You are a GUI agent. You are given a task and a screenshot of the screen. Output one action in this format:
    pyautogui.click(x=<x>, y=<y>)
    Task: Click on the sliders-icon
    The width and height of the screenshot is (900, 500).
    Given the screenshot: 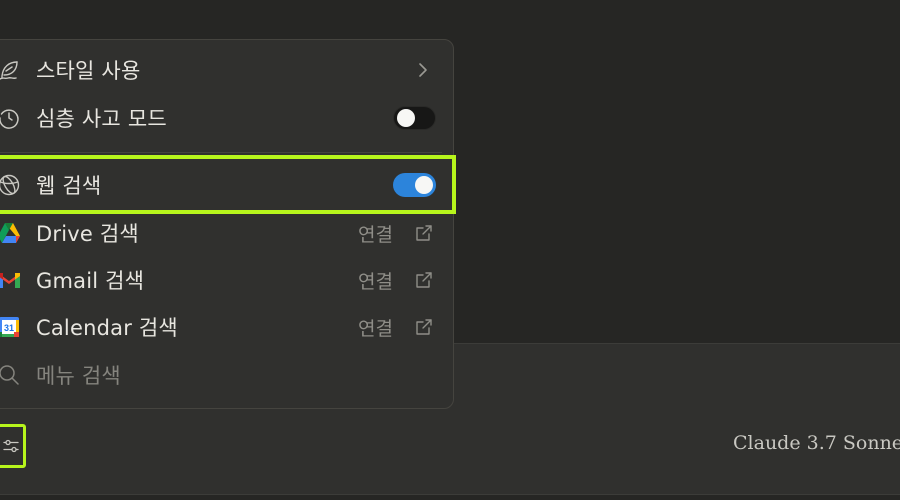 What is the action you would take?
    pyautogui.click(x=11, y=446)
    